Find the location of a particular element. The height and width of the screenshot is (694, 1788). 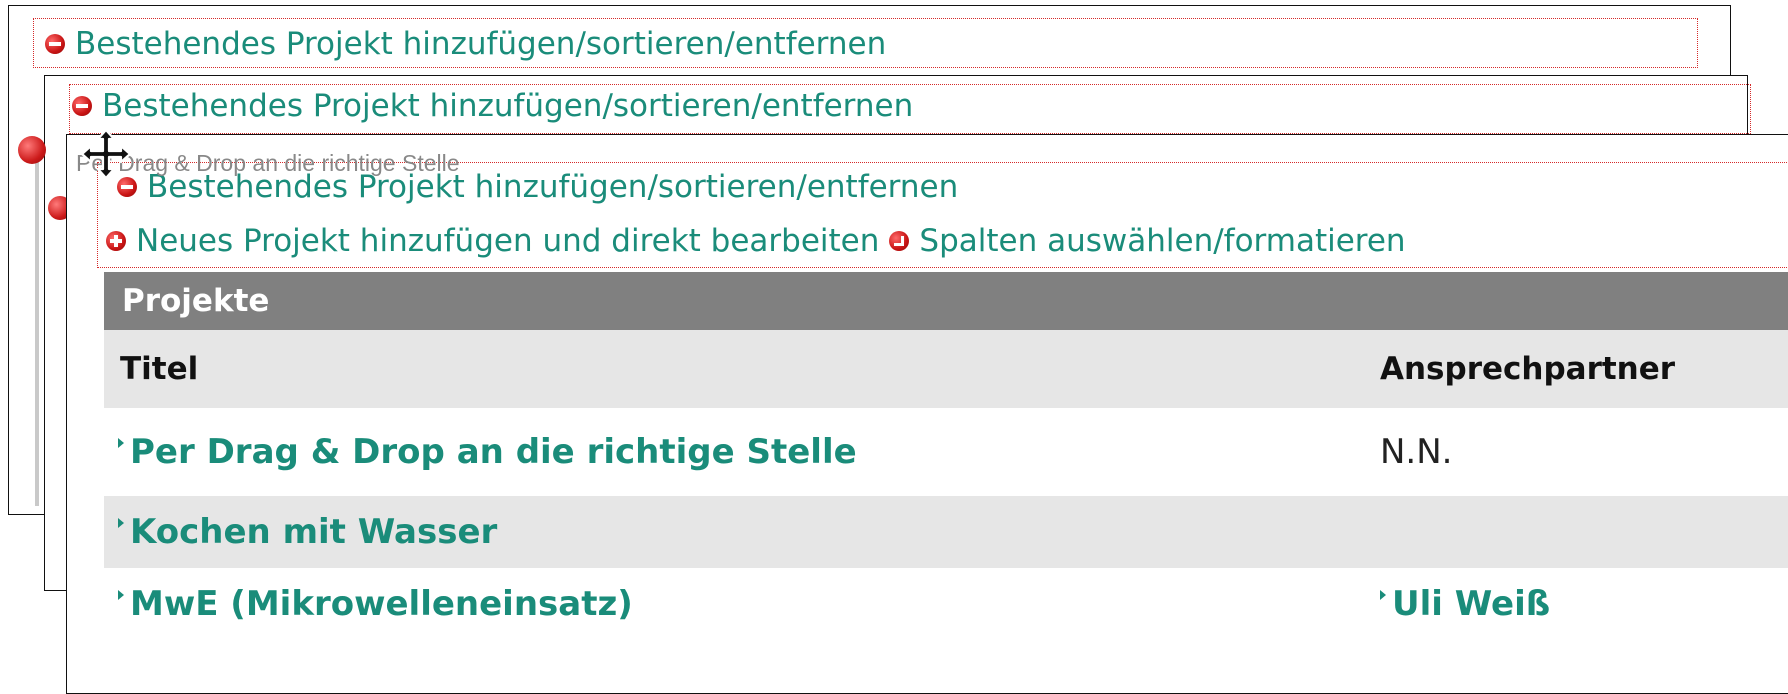

panel-title: Projekte is located at coordinates (946, 301).